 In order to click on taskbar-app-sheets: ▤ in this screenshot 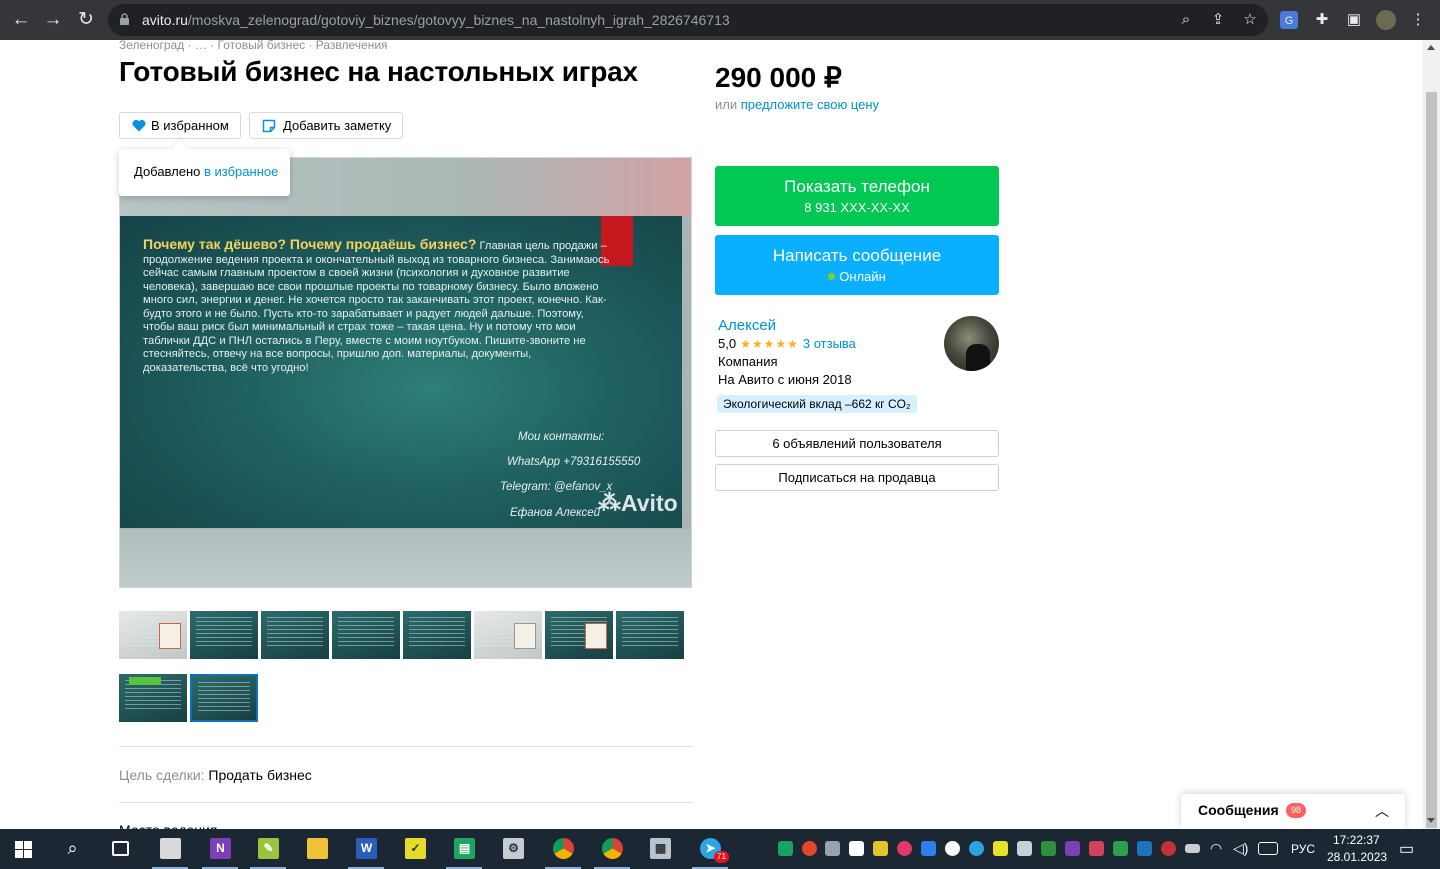, I will do `click(464, 849)`.